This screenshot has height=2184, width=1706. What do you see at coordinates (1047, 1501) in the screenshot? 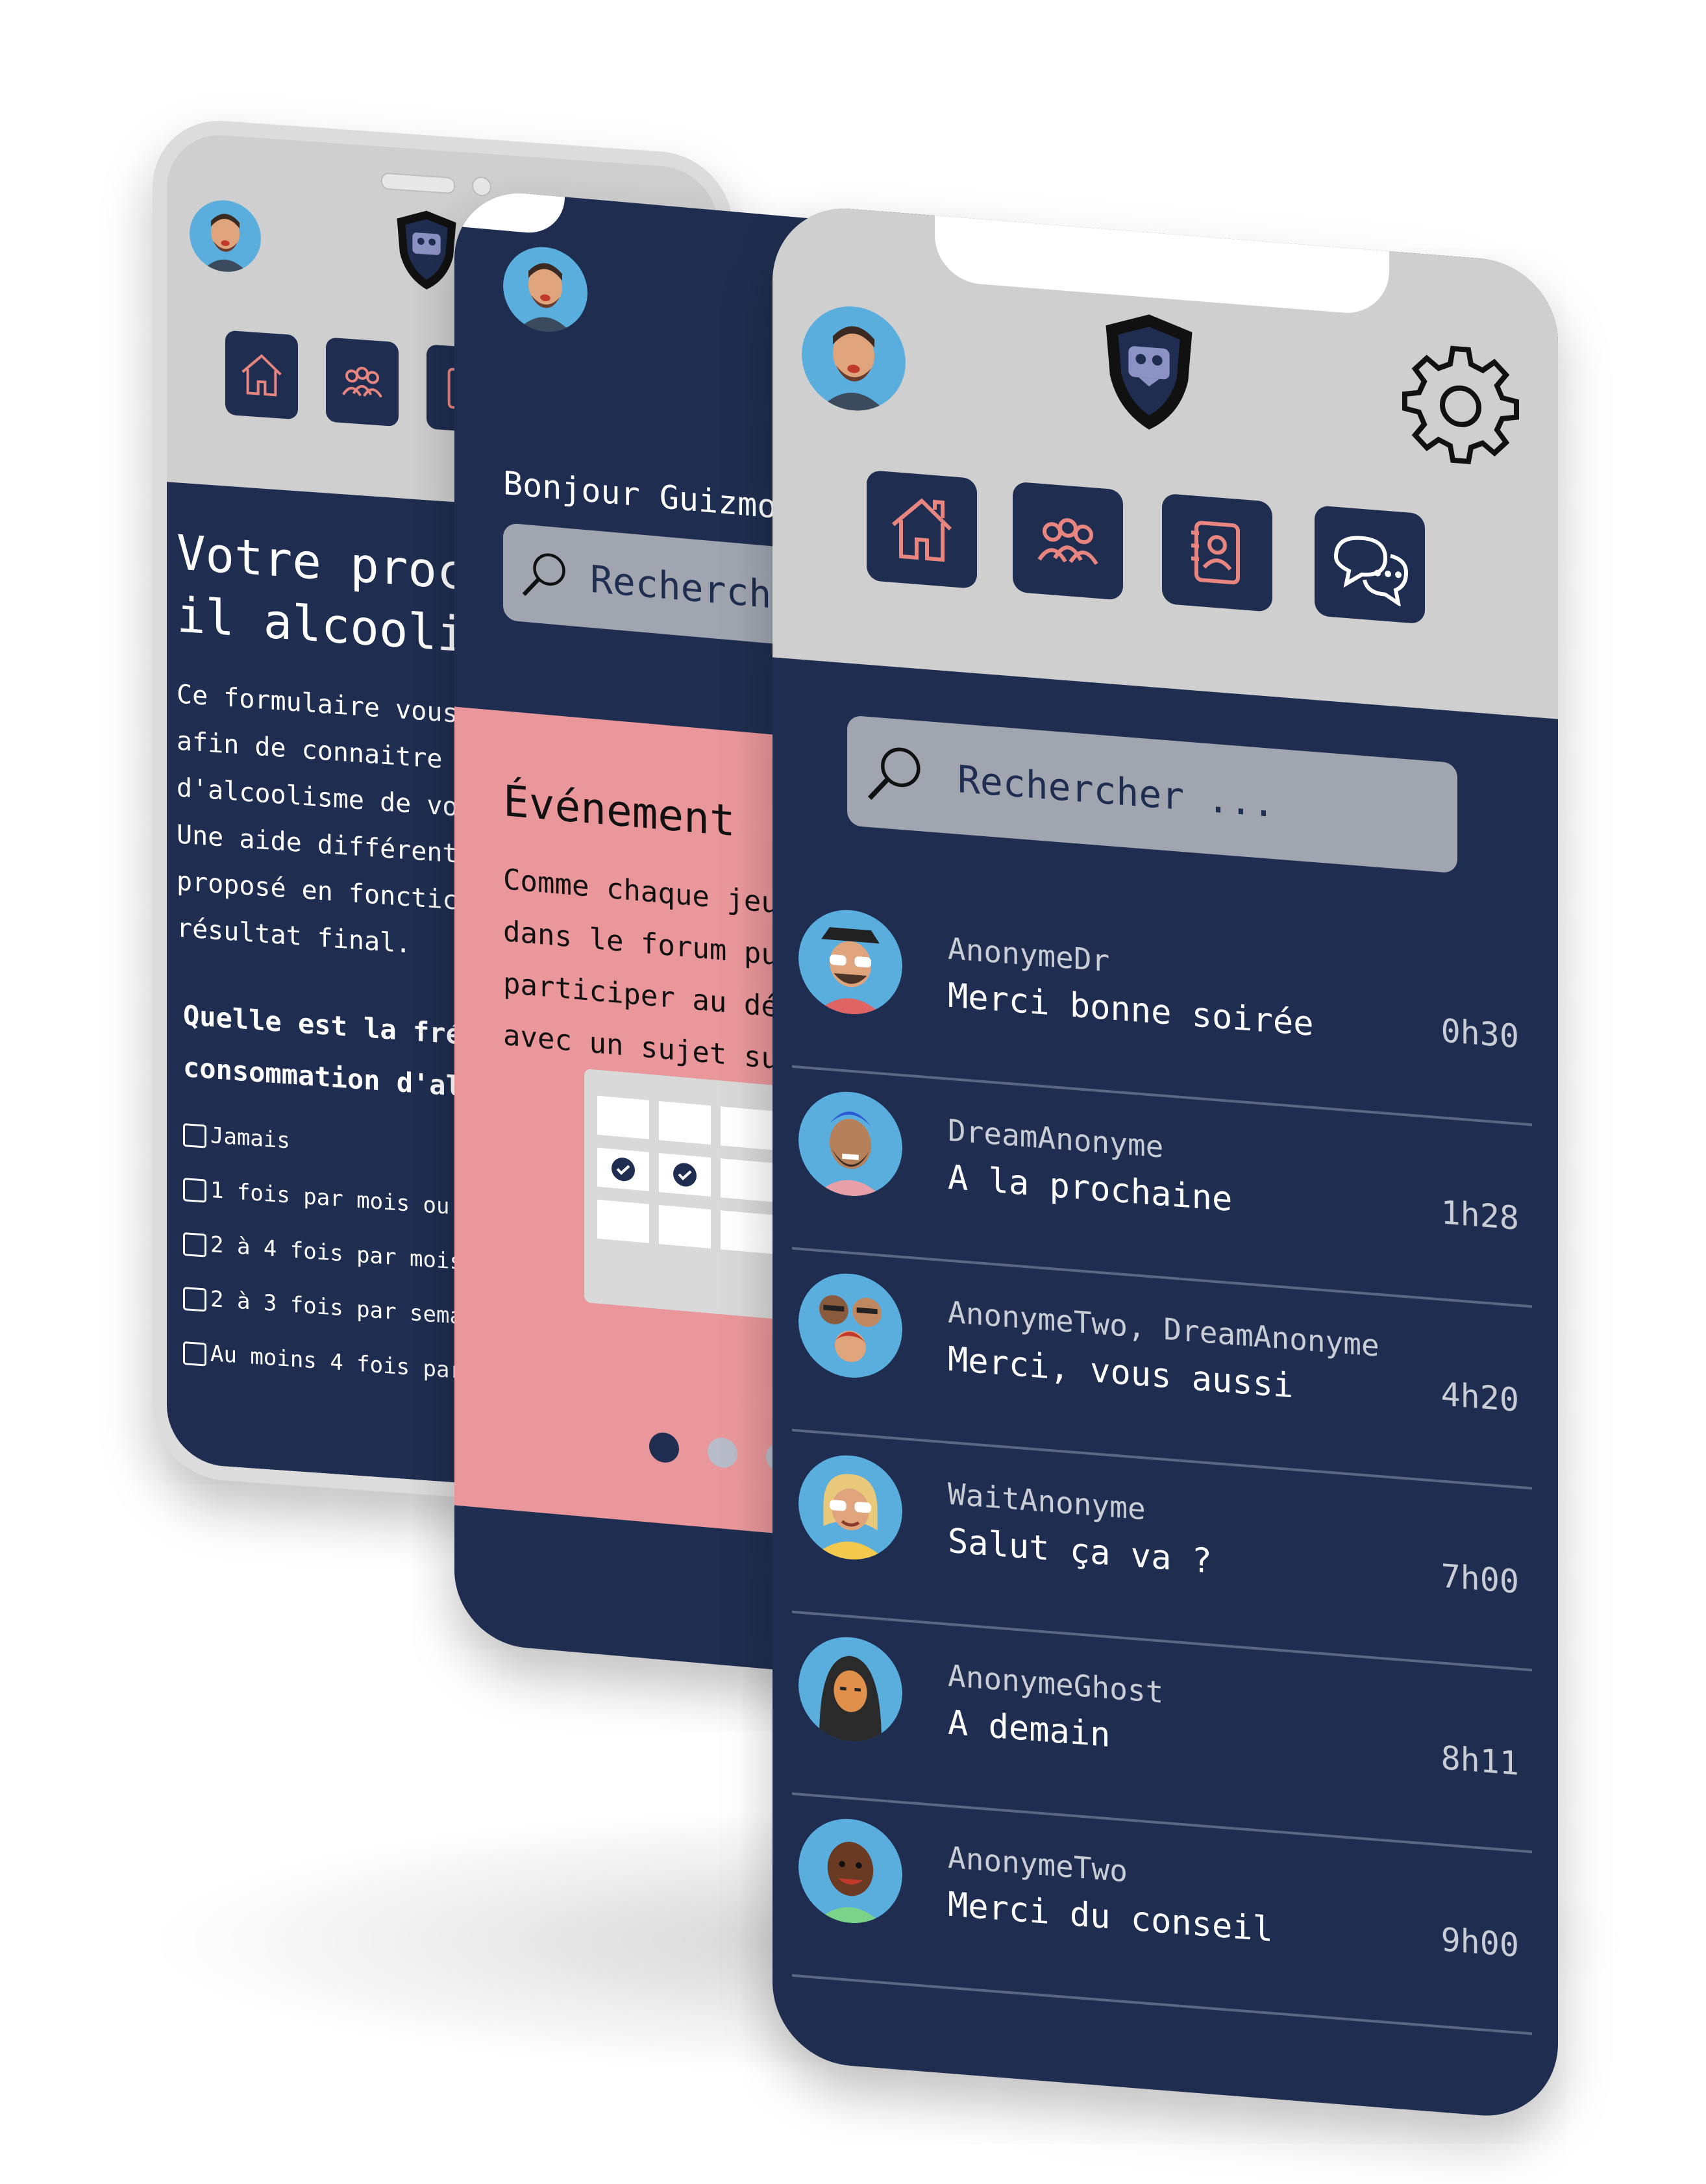
I see `contact-name: WaitAnonyme` at bounding box center [1047, 1501].